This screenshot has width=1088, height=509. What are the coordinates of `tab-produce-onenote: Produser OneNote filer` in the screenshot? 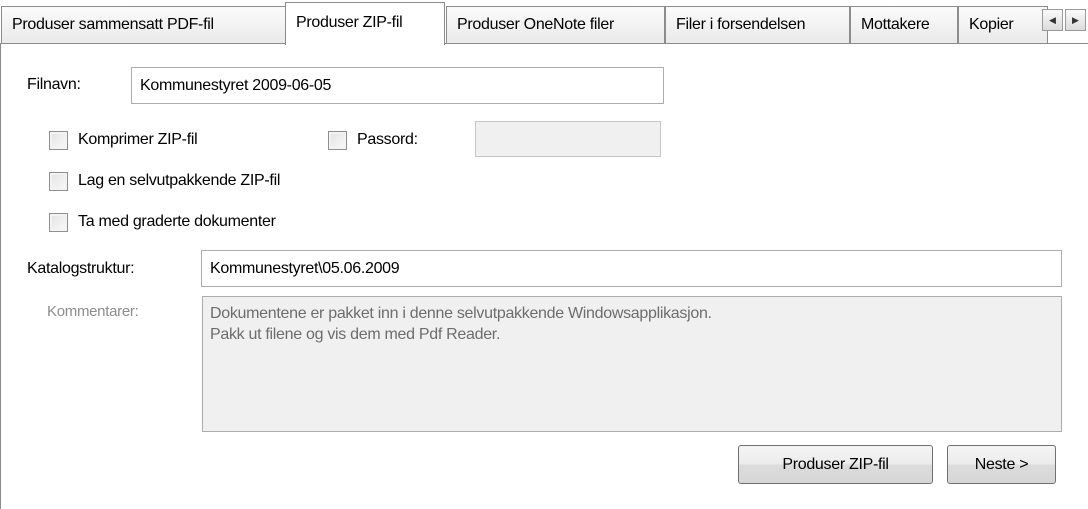 It's located at (555, 25).